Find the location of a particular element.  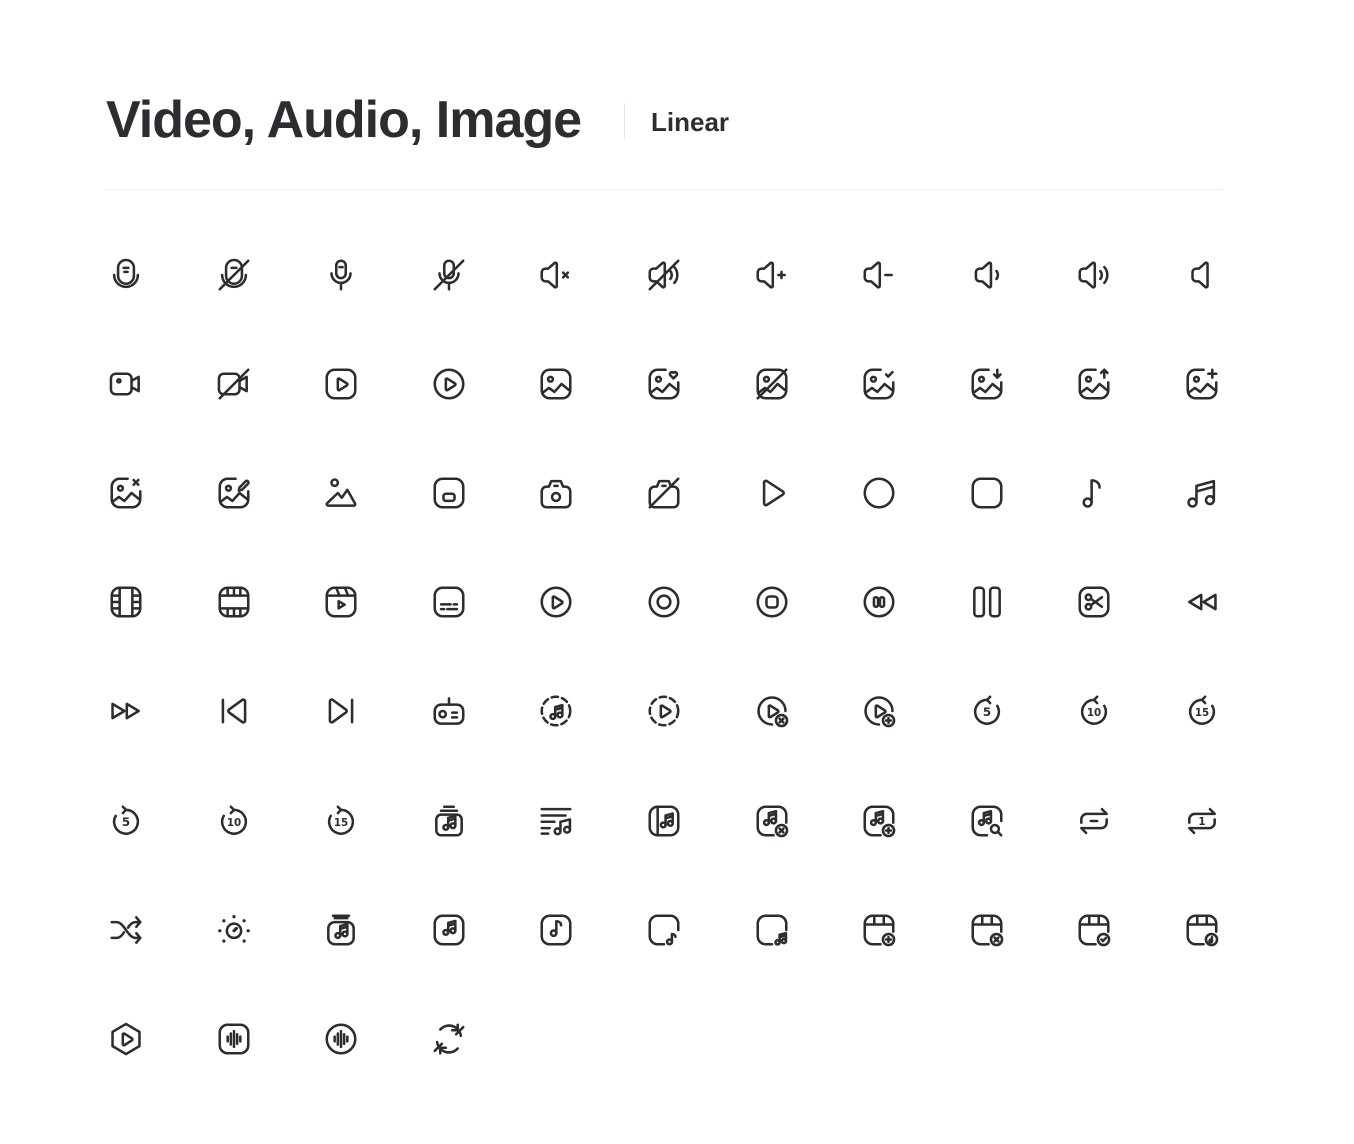

calendar-remove-icon is located at coordinates (987, 930).